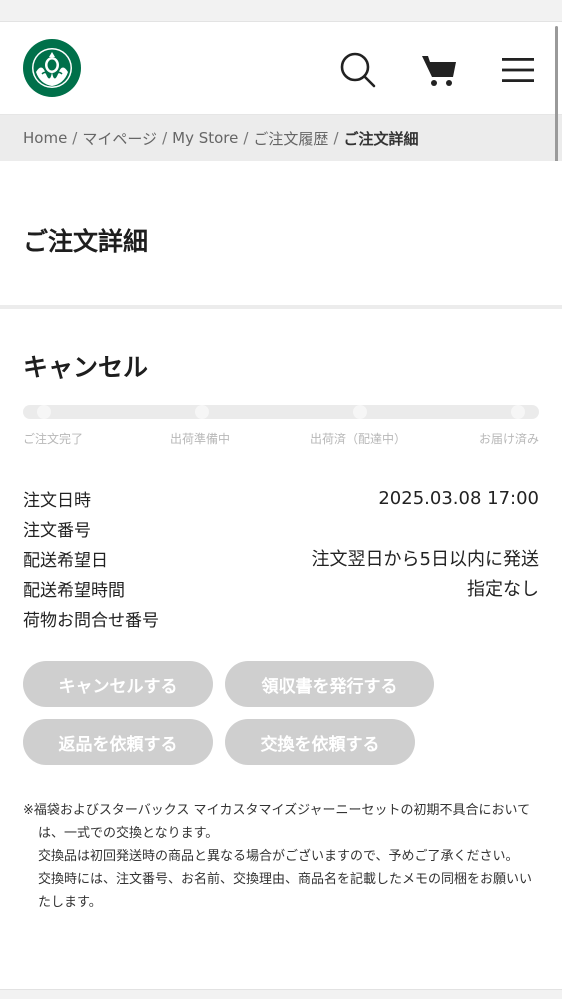  What do you see at coordinates (425, 559) in the screenshot?
I see `delivery-date-value: 注文翌日から5日以内に発送` at bounding box center [425, 559].